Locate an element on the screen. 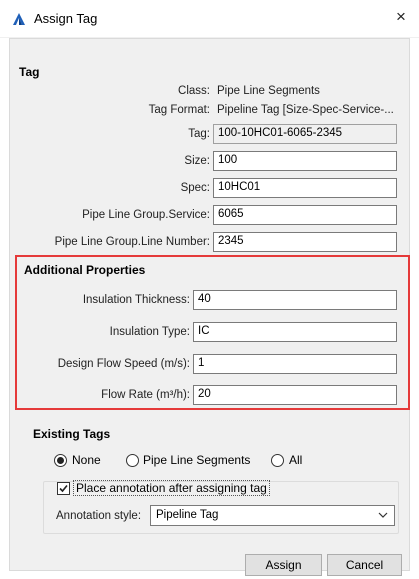  spec-field: 10HC01 is located at coordinates (305, 188).